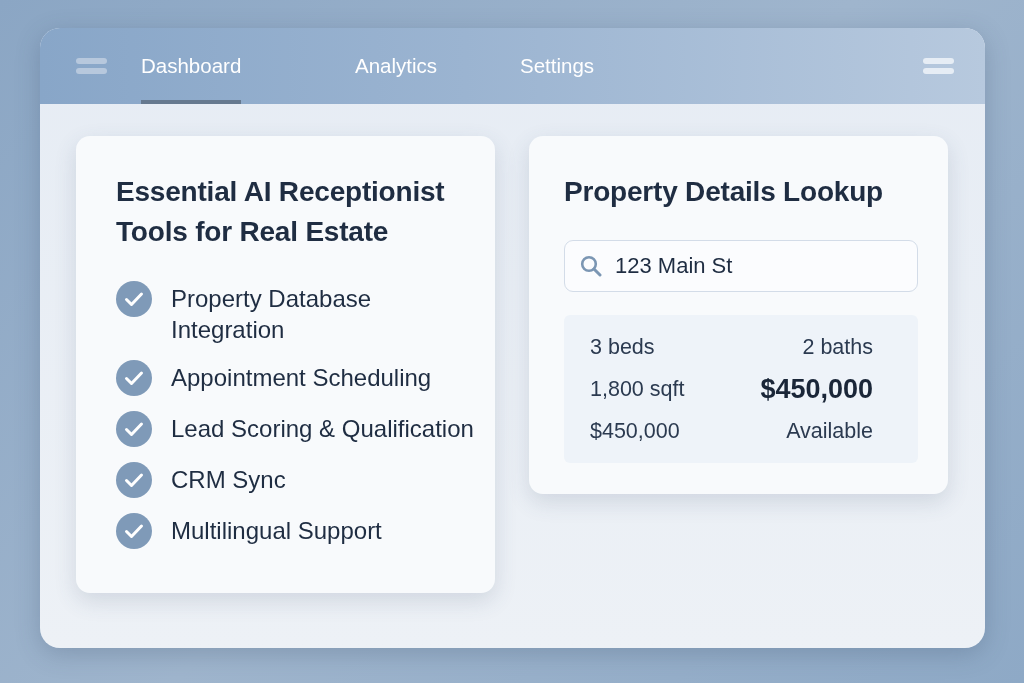 This screenshot has width=1024, height=683. I want to click on feature-label: Appointment Scheduling, so click(302, 378).